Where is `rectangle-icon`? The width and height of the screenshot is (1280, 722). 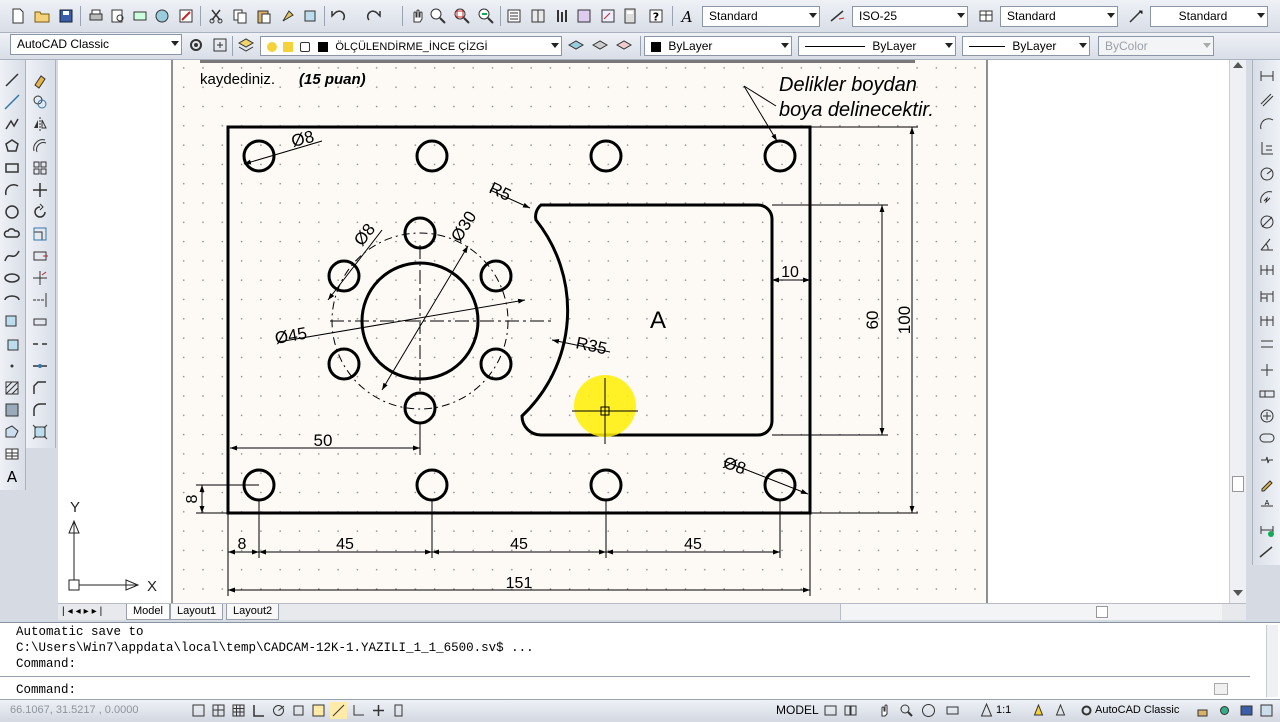 rectangle-icon is located at coordinates (12, 168).